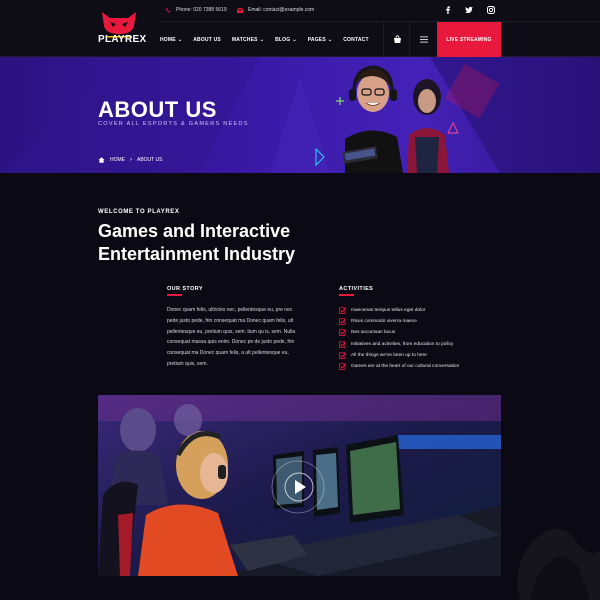  Describe the element at coordinates (185, 289) in the screenshot. I see `story-title: OUR STORY` at that location.